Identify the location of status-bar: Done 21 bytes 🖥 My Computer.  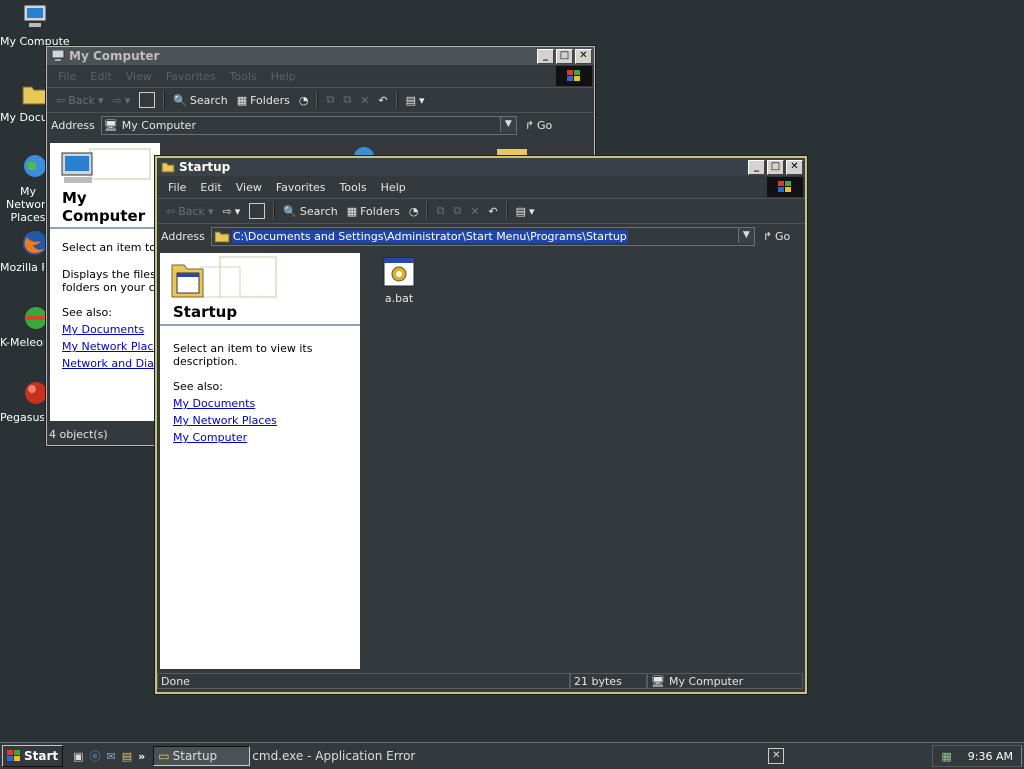
(481, 681).